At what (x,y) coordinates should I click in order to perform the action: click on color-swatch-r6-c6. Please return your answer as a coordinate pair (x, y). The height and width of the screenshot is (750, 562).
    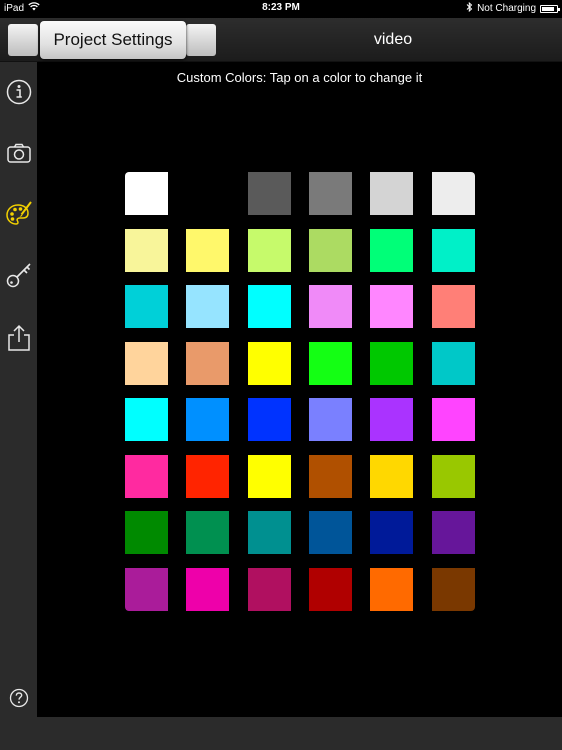
    Looking at the image, I should click on (453, 476).